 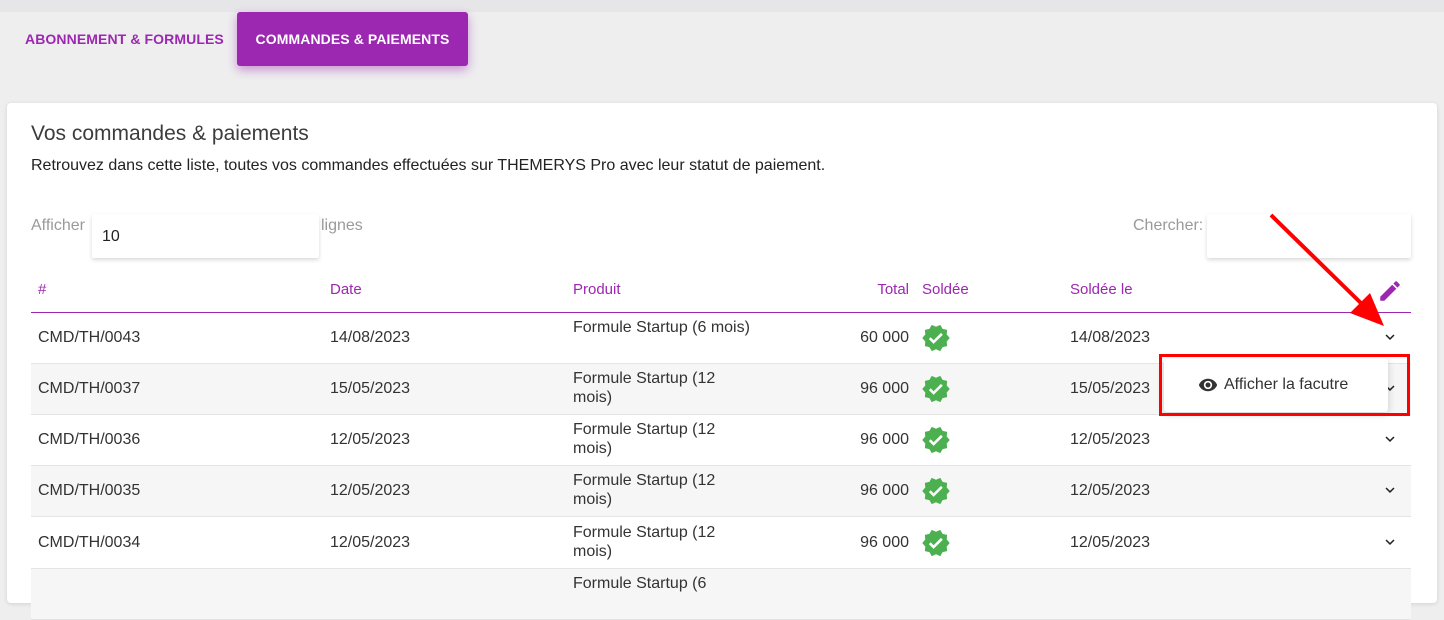 What do you see at coordinates (89, 439) in the screenshot?
I see `order-id: CMD/TH/0036` at bounding box center [89, 439].